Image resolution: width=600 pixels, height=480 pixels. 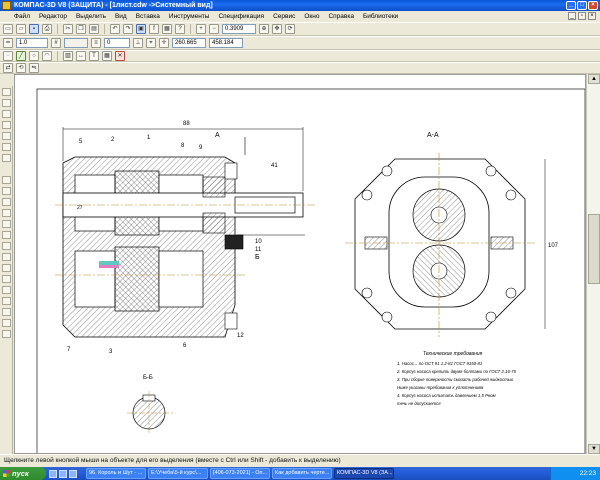 What do you see at coordinates (6, 114) in the screenshot?
I see `panel-symbols-icon` at bounding box center [6, 114].